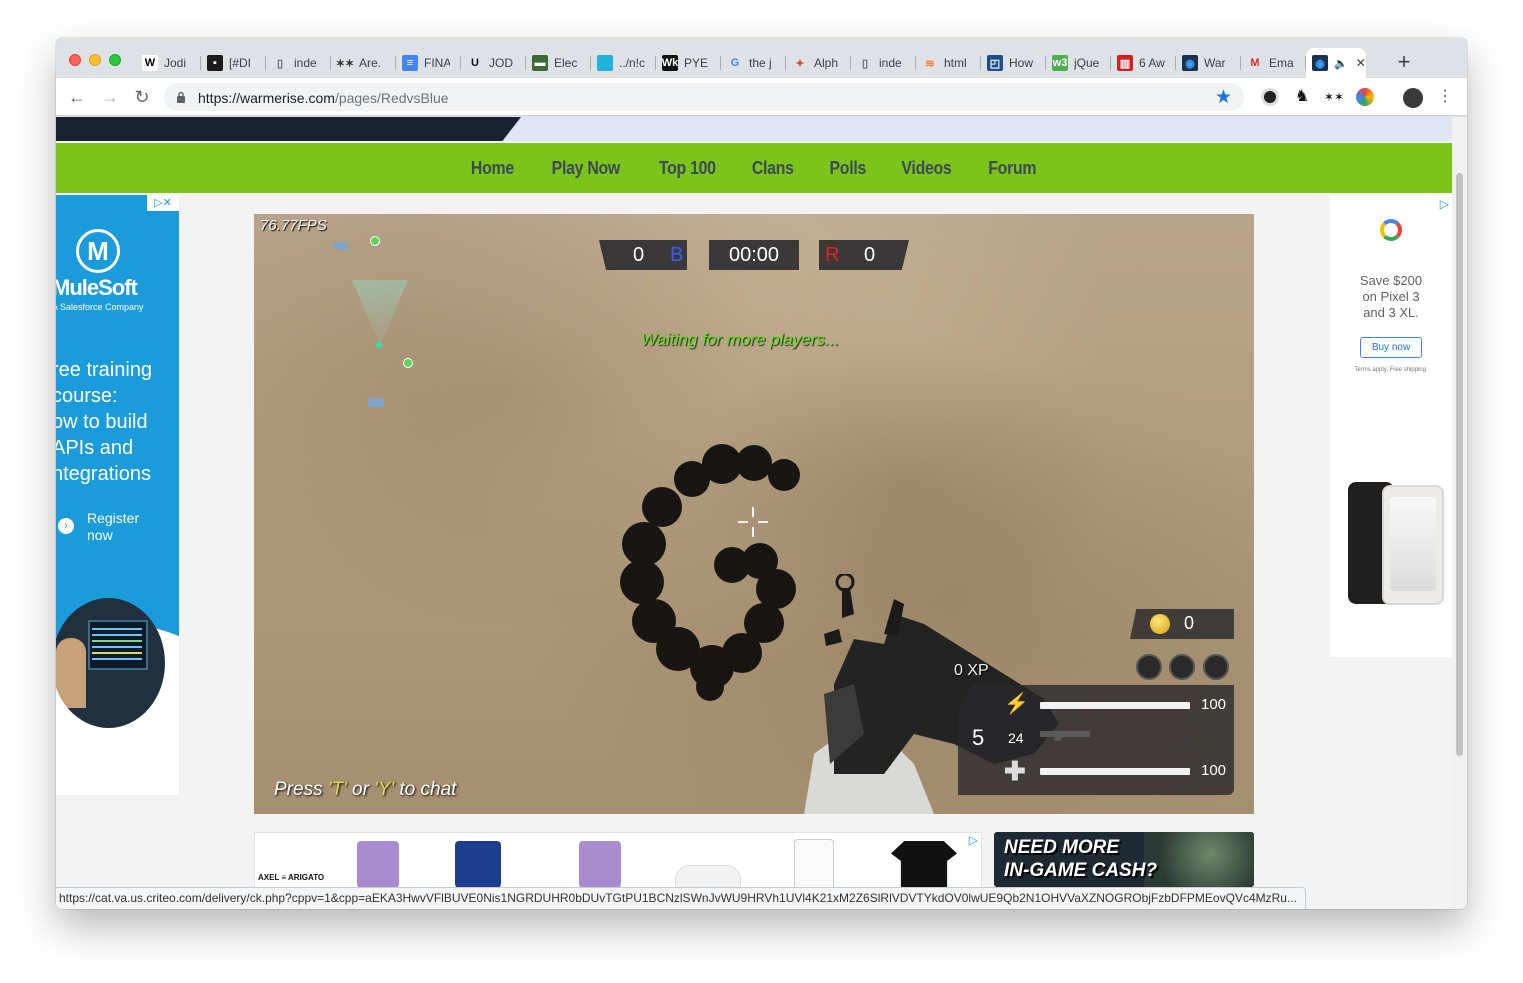  What do you see at coordinates (280, 63) in the screenshot?
I see `file-icon: ▯` at bounding box center [280, 63].